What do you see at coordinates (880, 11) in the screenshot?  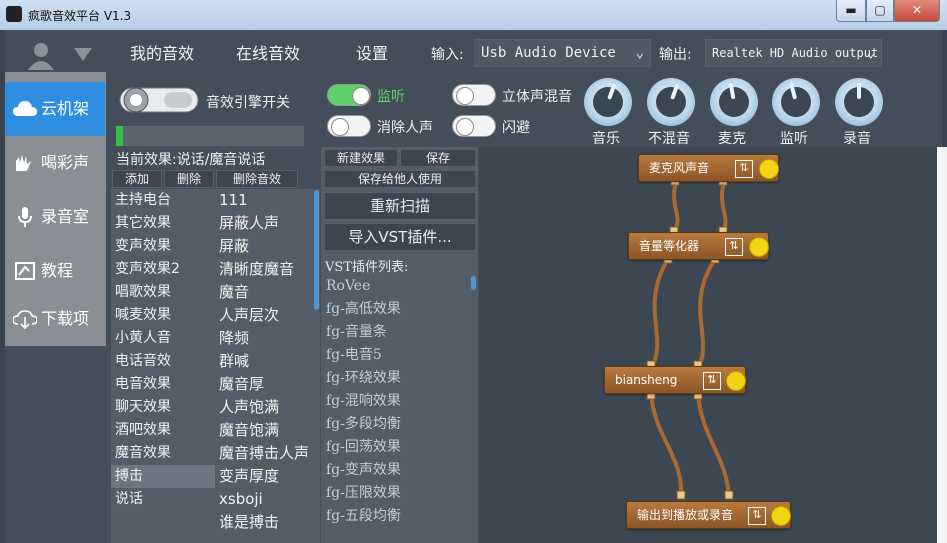 I see `maximize-button: ▢` at bounding box center [880, 11].